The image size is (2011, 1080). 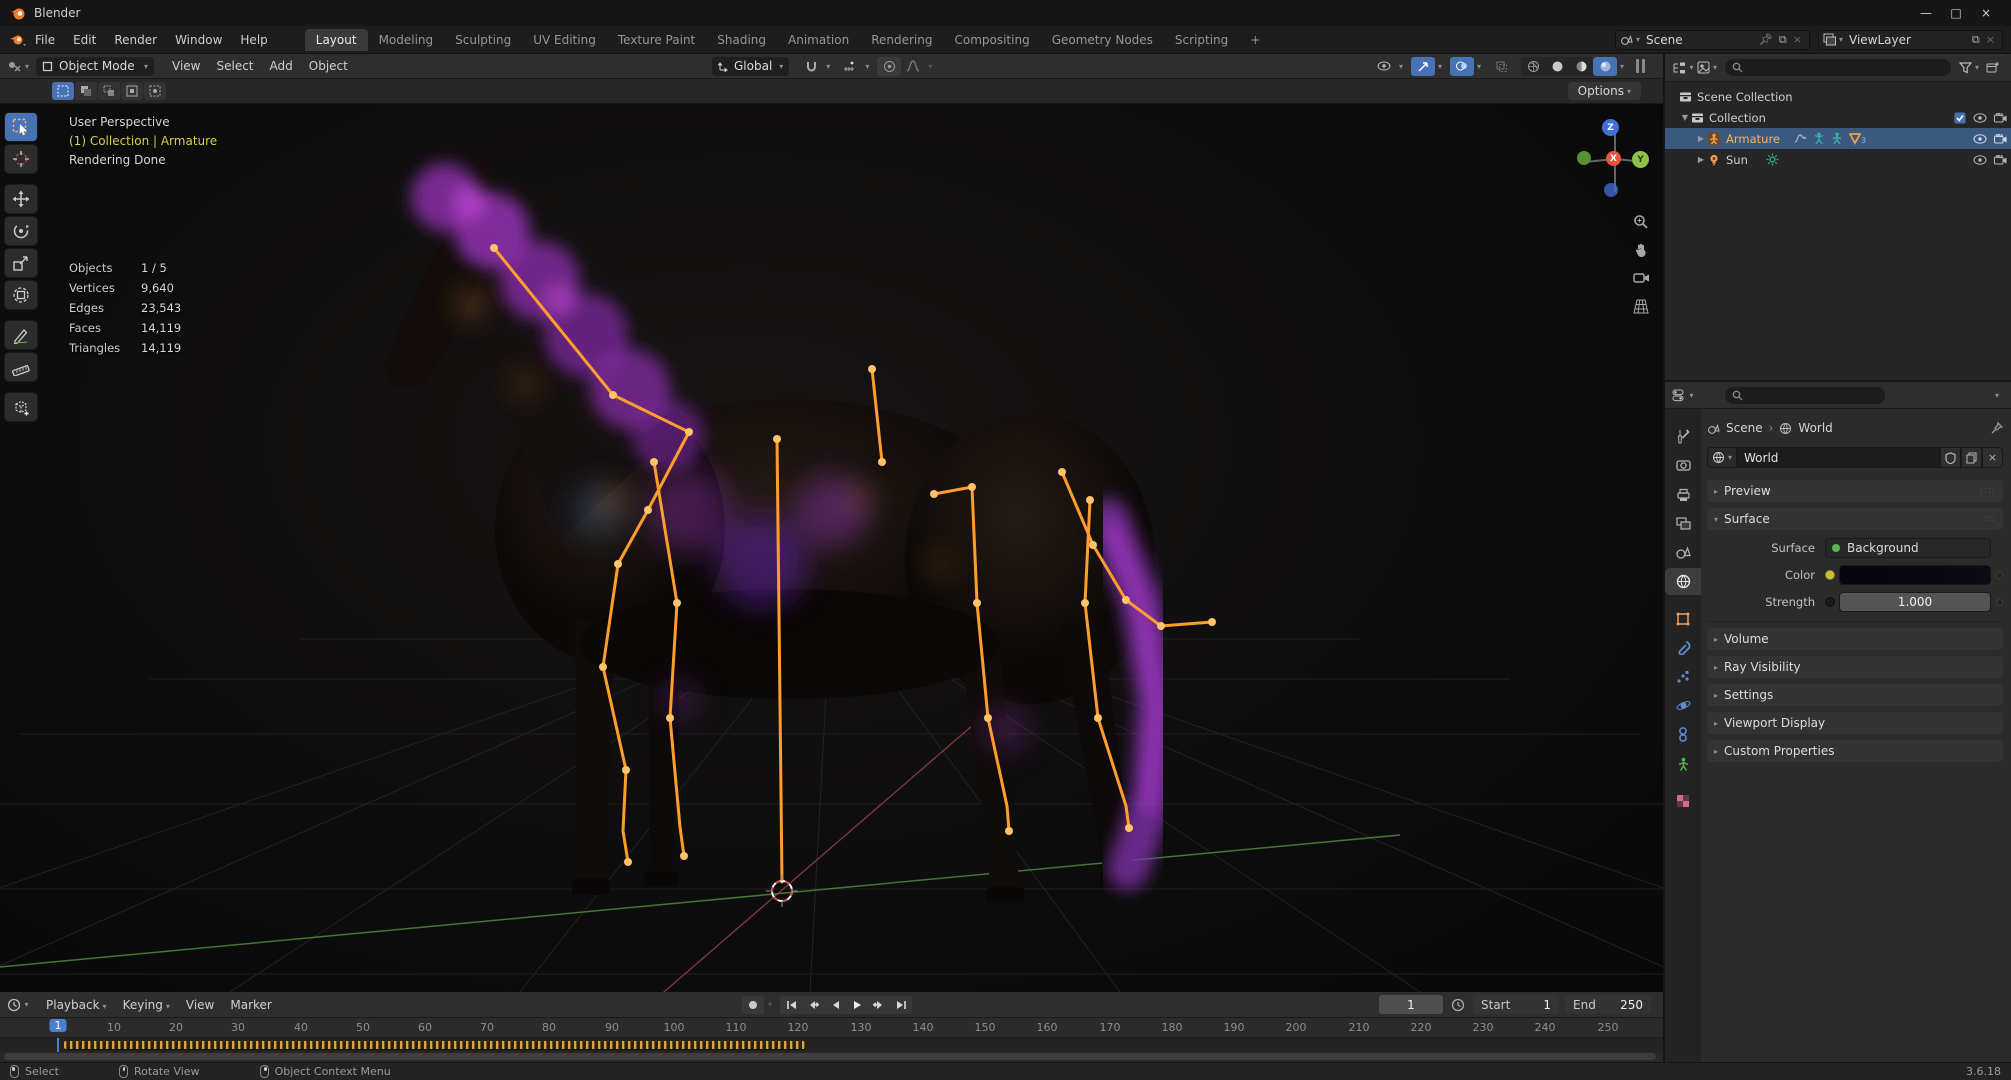 What do you see at coordinates (1838, 159) in the screenshot?
I see `outliner-row-sun: ▶ Sun` at bounding box center [1838, 159].